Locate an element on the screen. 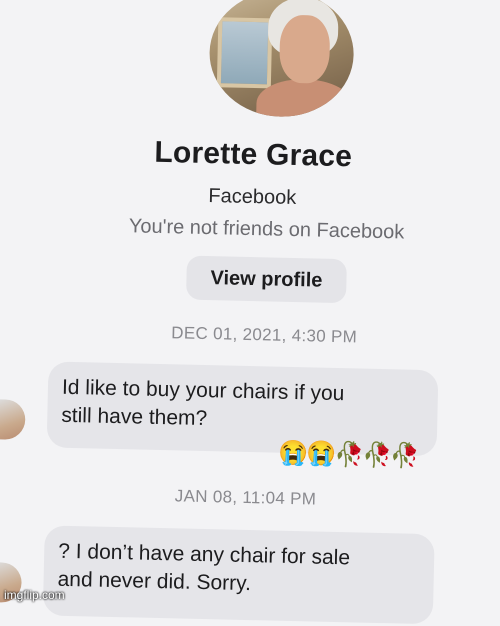  avatar-face is located at coordinates (304, 49).